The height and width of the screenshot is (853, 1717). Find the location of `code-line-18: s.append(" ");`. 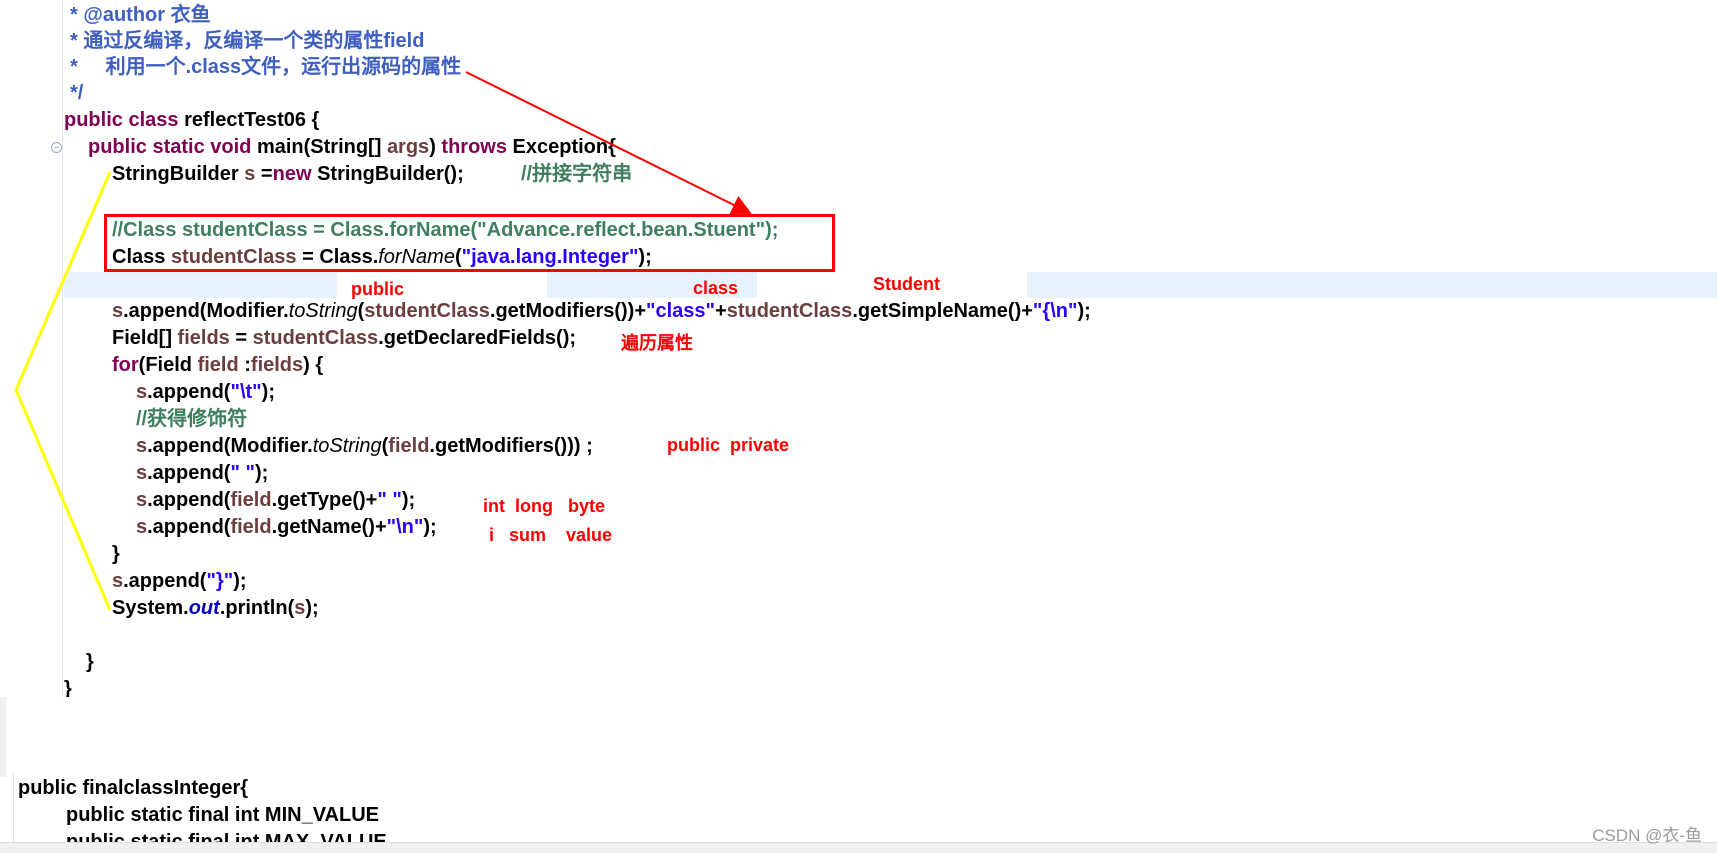

code-line-18: s.append(" "); is located at coordinates (202, 473).